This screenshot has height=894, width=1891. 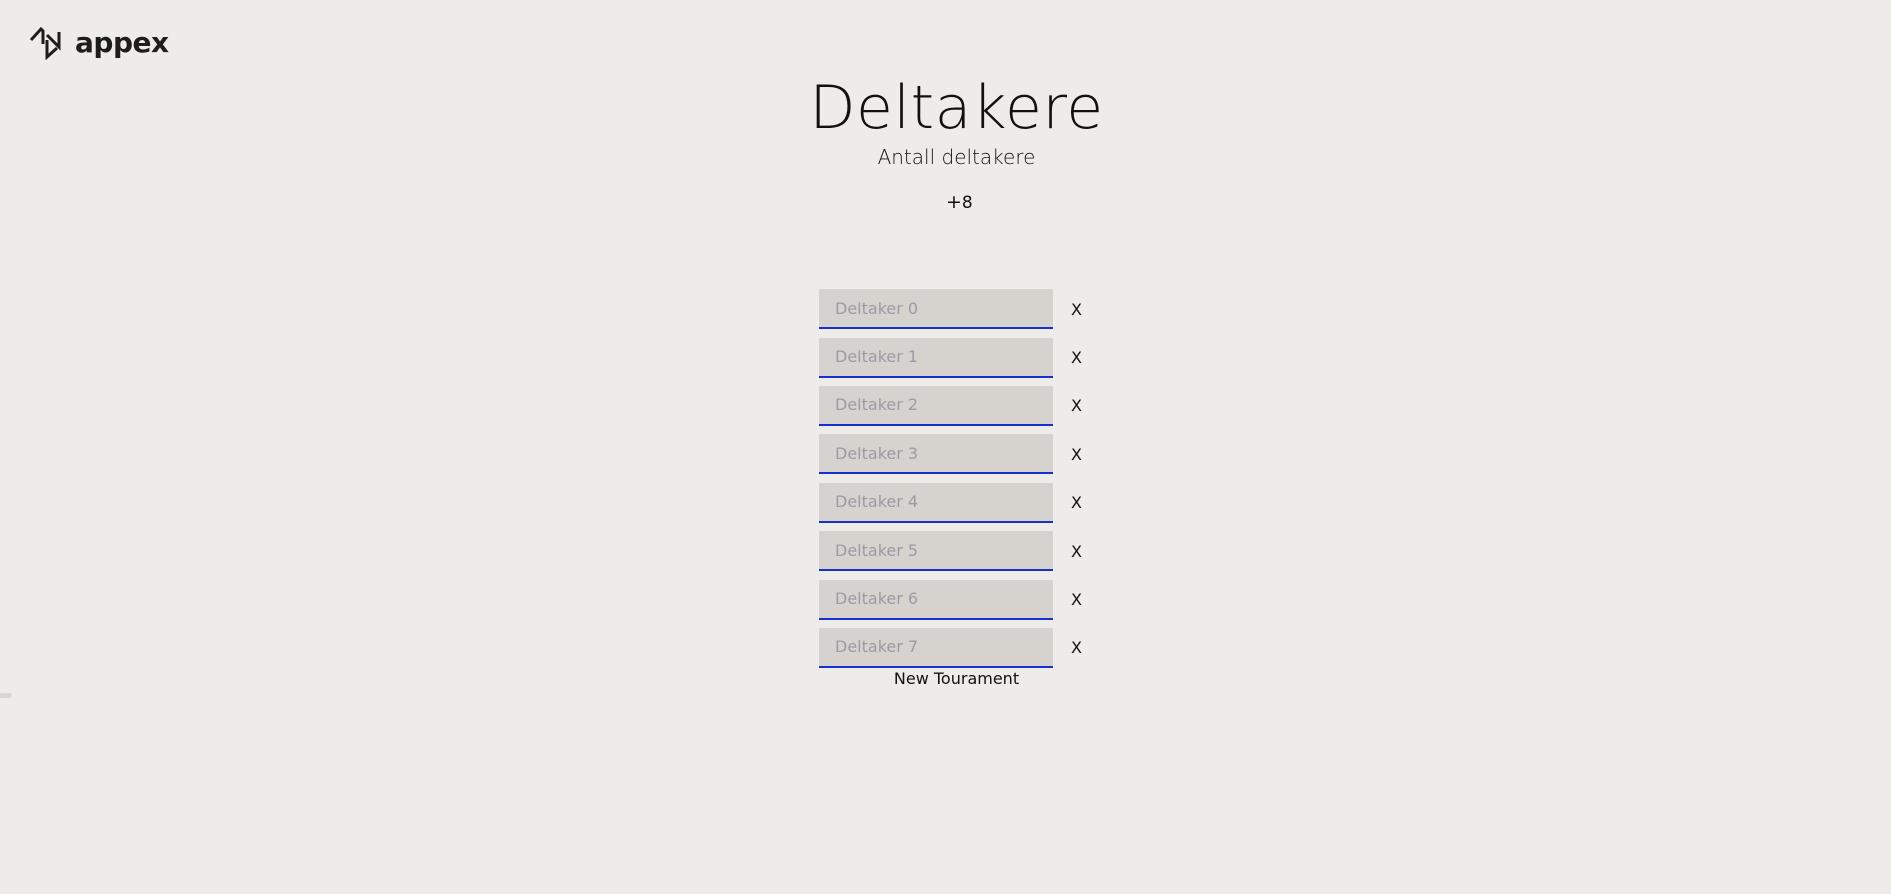 I want to click on brand-name: appex, so click(x=122, y=42).